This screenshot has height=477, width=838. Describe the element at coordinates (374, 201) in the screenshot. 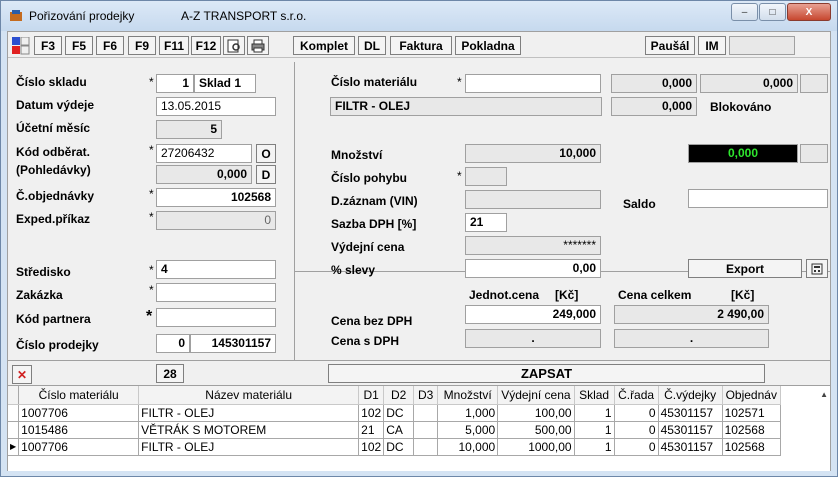

I see `vin-label: D.záznam (VIN)` at that location.